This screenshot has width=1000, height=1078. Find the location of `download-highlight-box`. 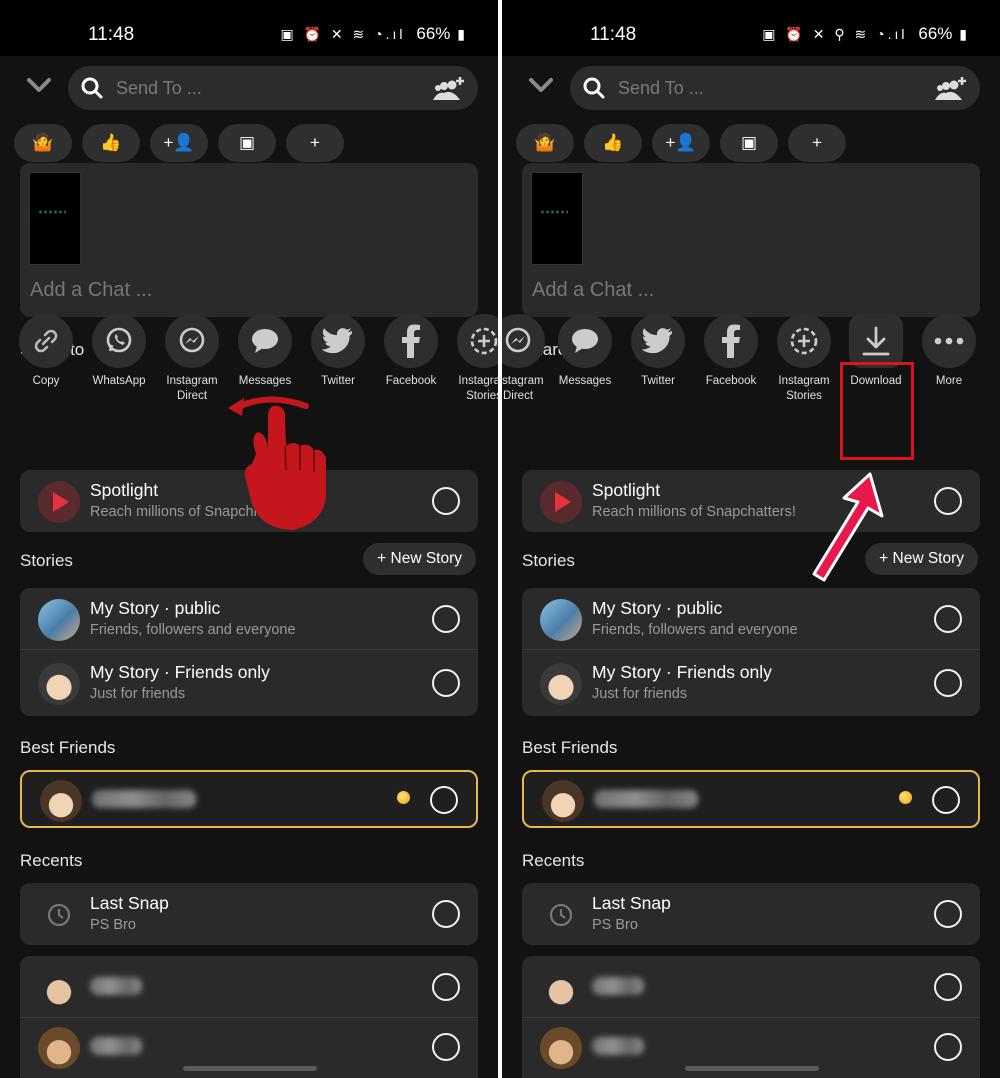

download-highlight-box is located at coordinates (877, 411).